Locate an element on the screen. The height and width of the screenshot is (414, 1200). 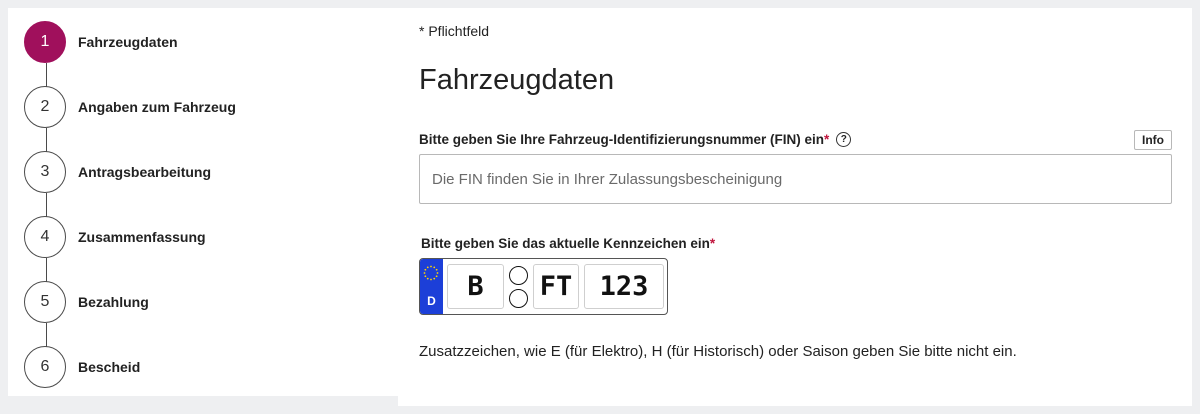
step-angaben-zum-fahrzeug: 2 Angaben zum Fahrzeug is located at coordinates (204, 107).